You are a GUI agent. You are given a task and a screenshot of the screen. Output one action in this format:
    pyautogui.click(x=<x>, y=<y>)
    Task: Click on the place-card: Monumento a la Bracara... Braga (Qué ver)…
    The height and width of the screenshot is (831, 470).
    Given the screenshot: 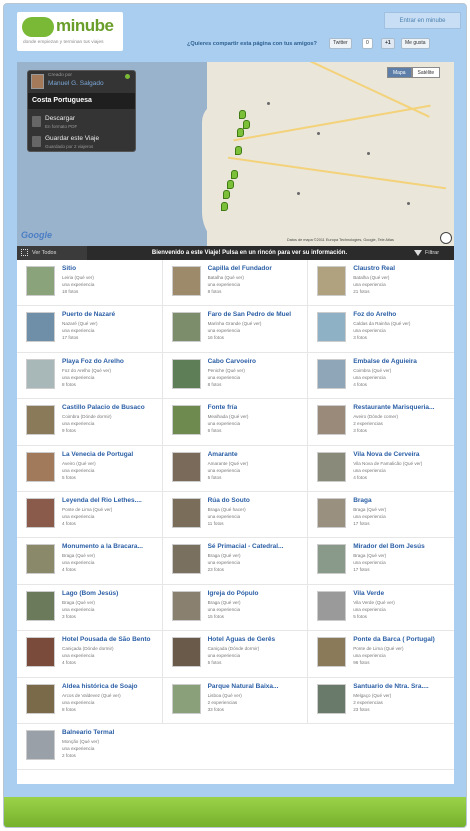 What is the action you would take?
    pyautogui.click(x=90, y=561)
    